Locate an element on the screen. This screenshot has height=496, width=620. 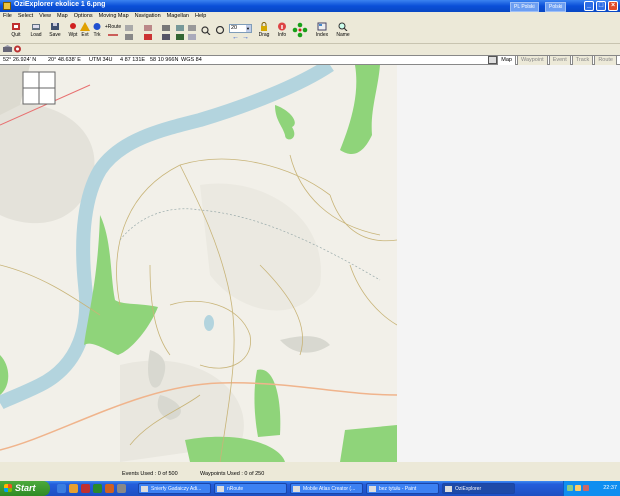
minimize-button: _ is located at coordinates (589, 6).